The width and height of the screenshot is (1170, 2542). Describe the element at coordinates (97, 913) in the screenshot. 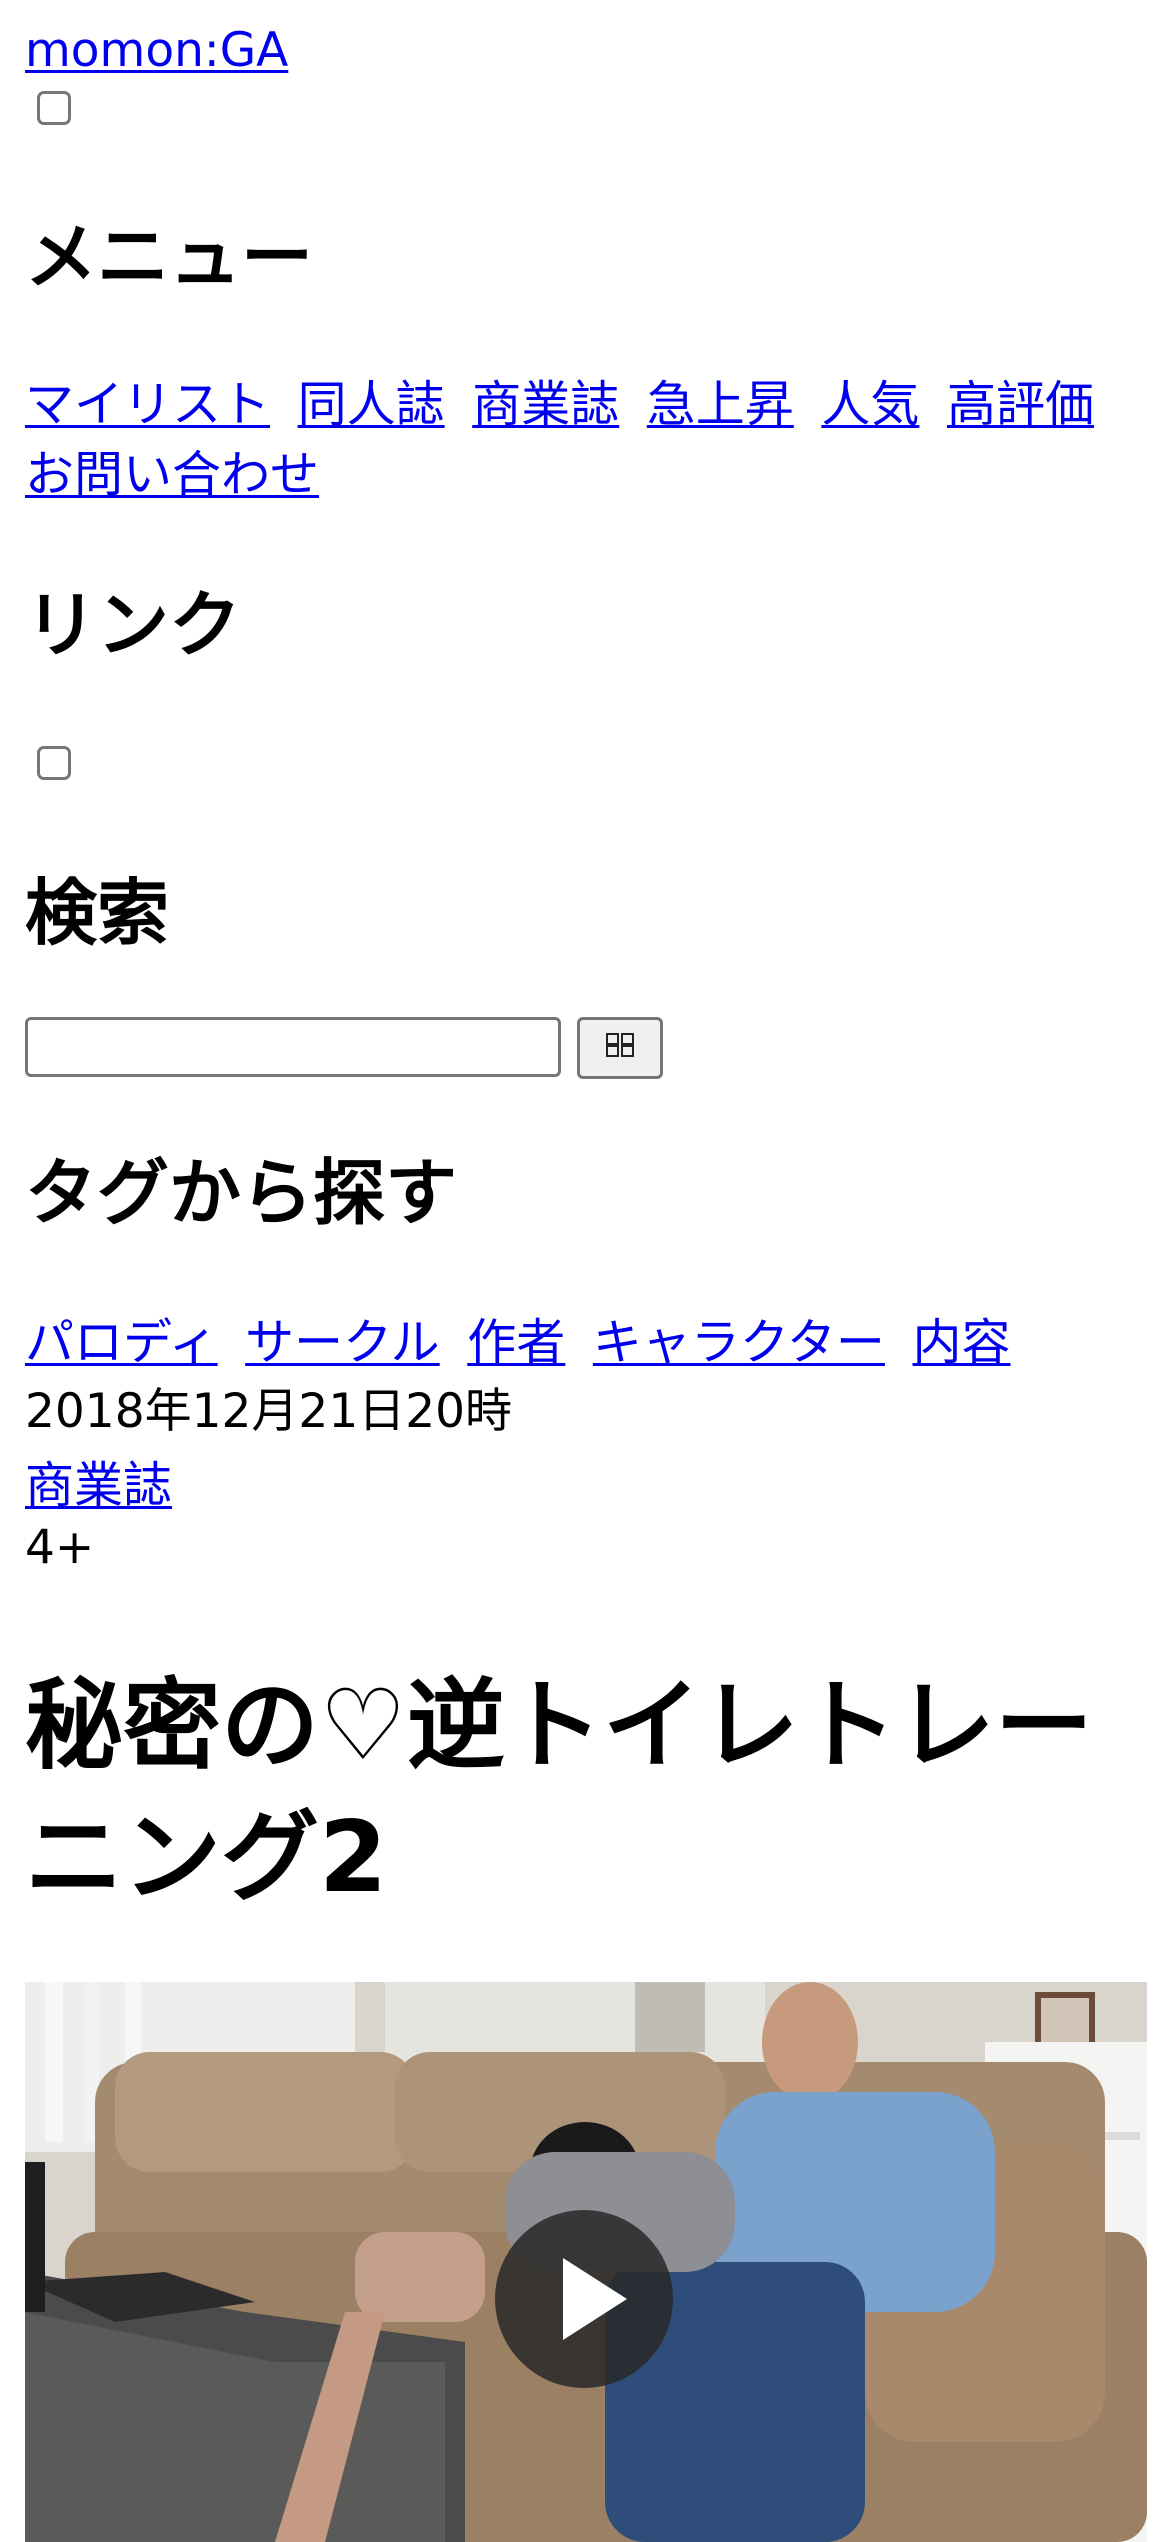

I see `search-heading: 検索` at that location.